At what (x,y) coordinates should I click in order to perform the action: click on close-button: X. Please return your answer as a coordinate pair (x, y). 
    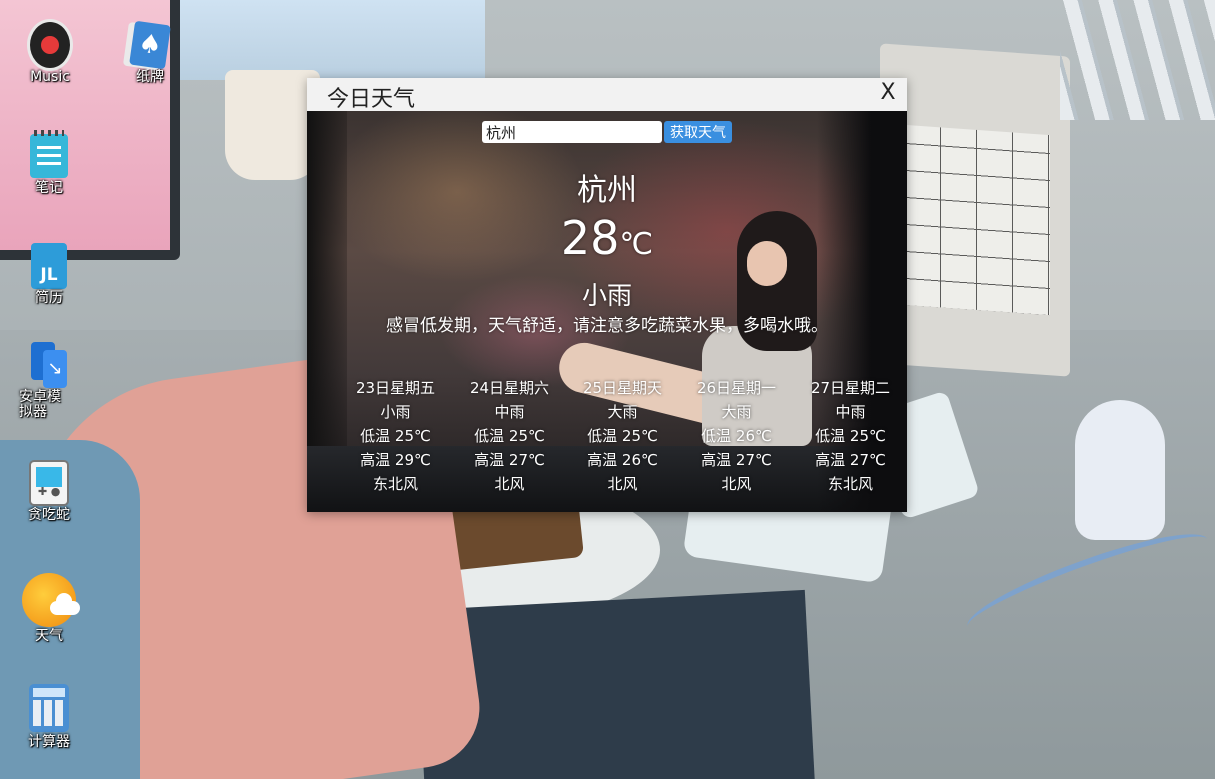
    Looking at the image, I should click on (888, 94).